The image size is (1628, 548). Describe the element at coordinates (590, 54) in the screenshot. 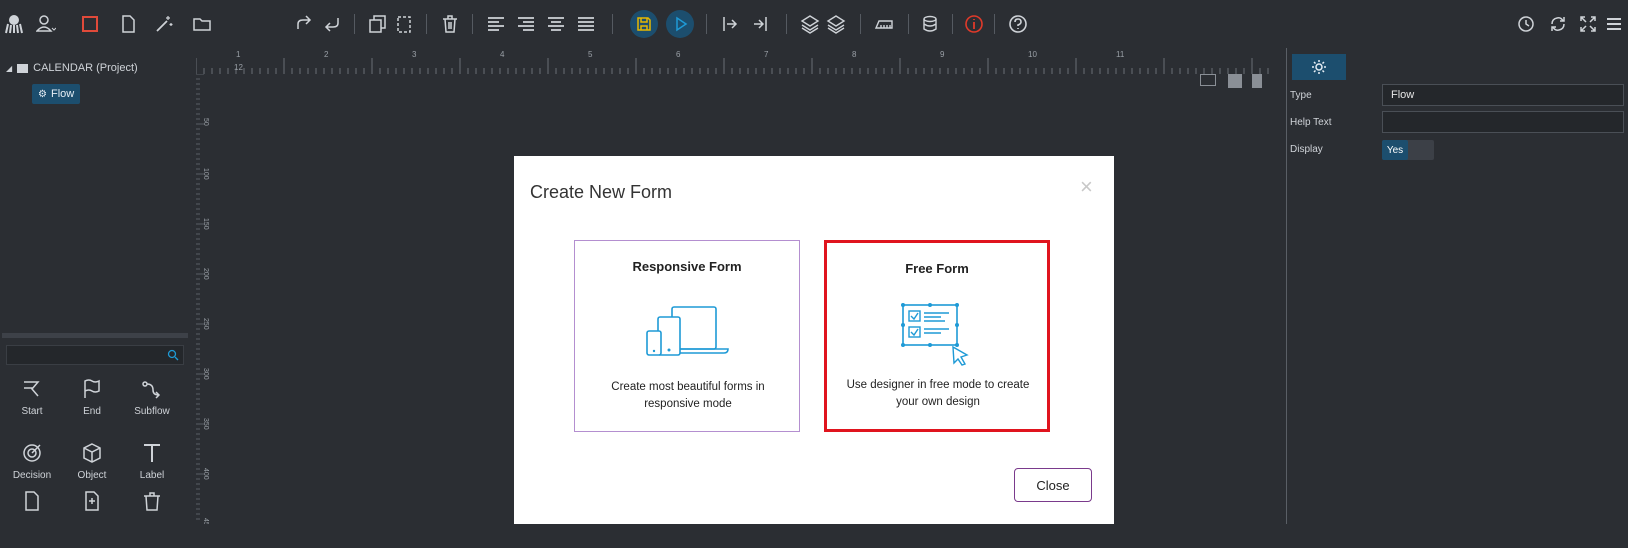

I see `ruler-top-number: 5` at that location.